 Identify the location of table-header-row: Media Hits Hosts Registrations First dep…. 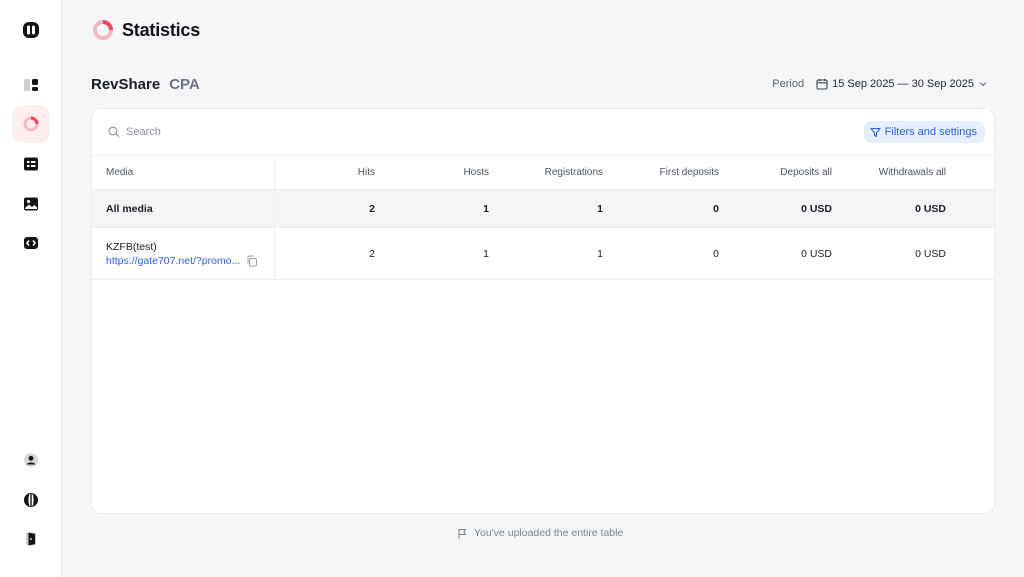
(543, 172).